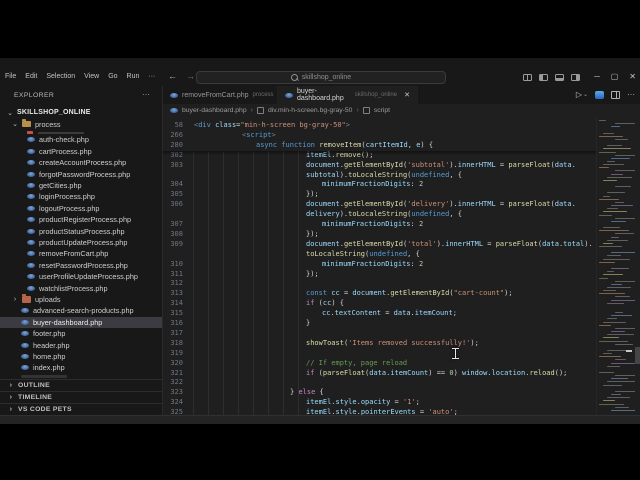 The width and height of the screenshot is (640, 480). What do you see at coordinates (559, 77) in the screenshot?
I see `toggle-panel-icon` at bounding box center [559, 77].